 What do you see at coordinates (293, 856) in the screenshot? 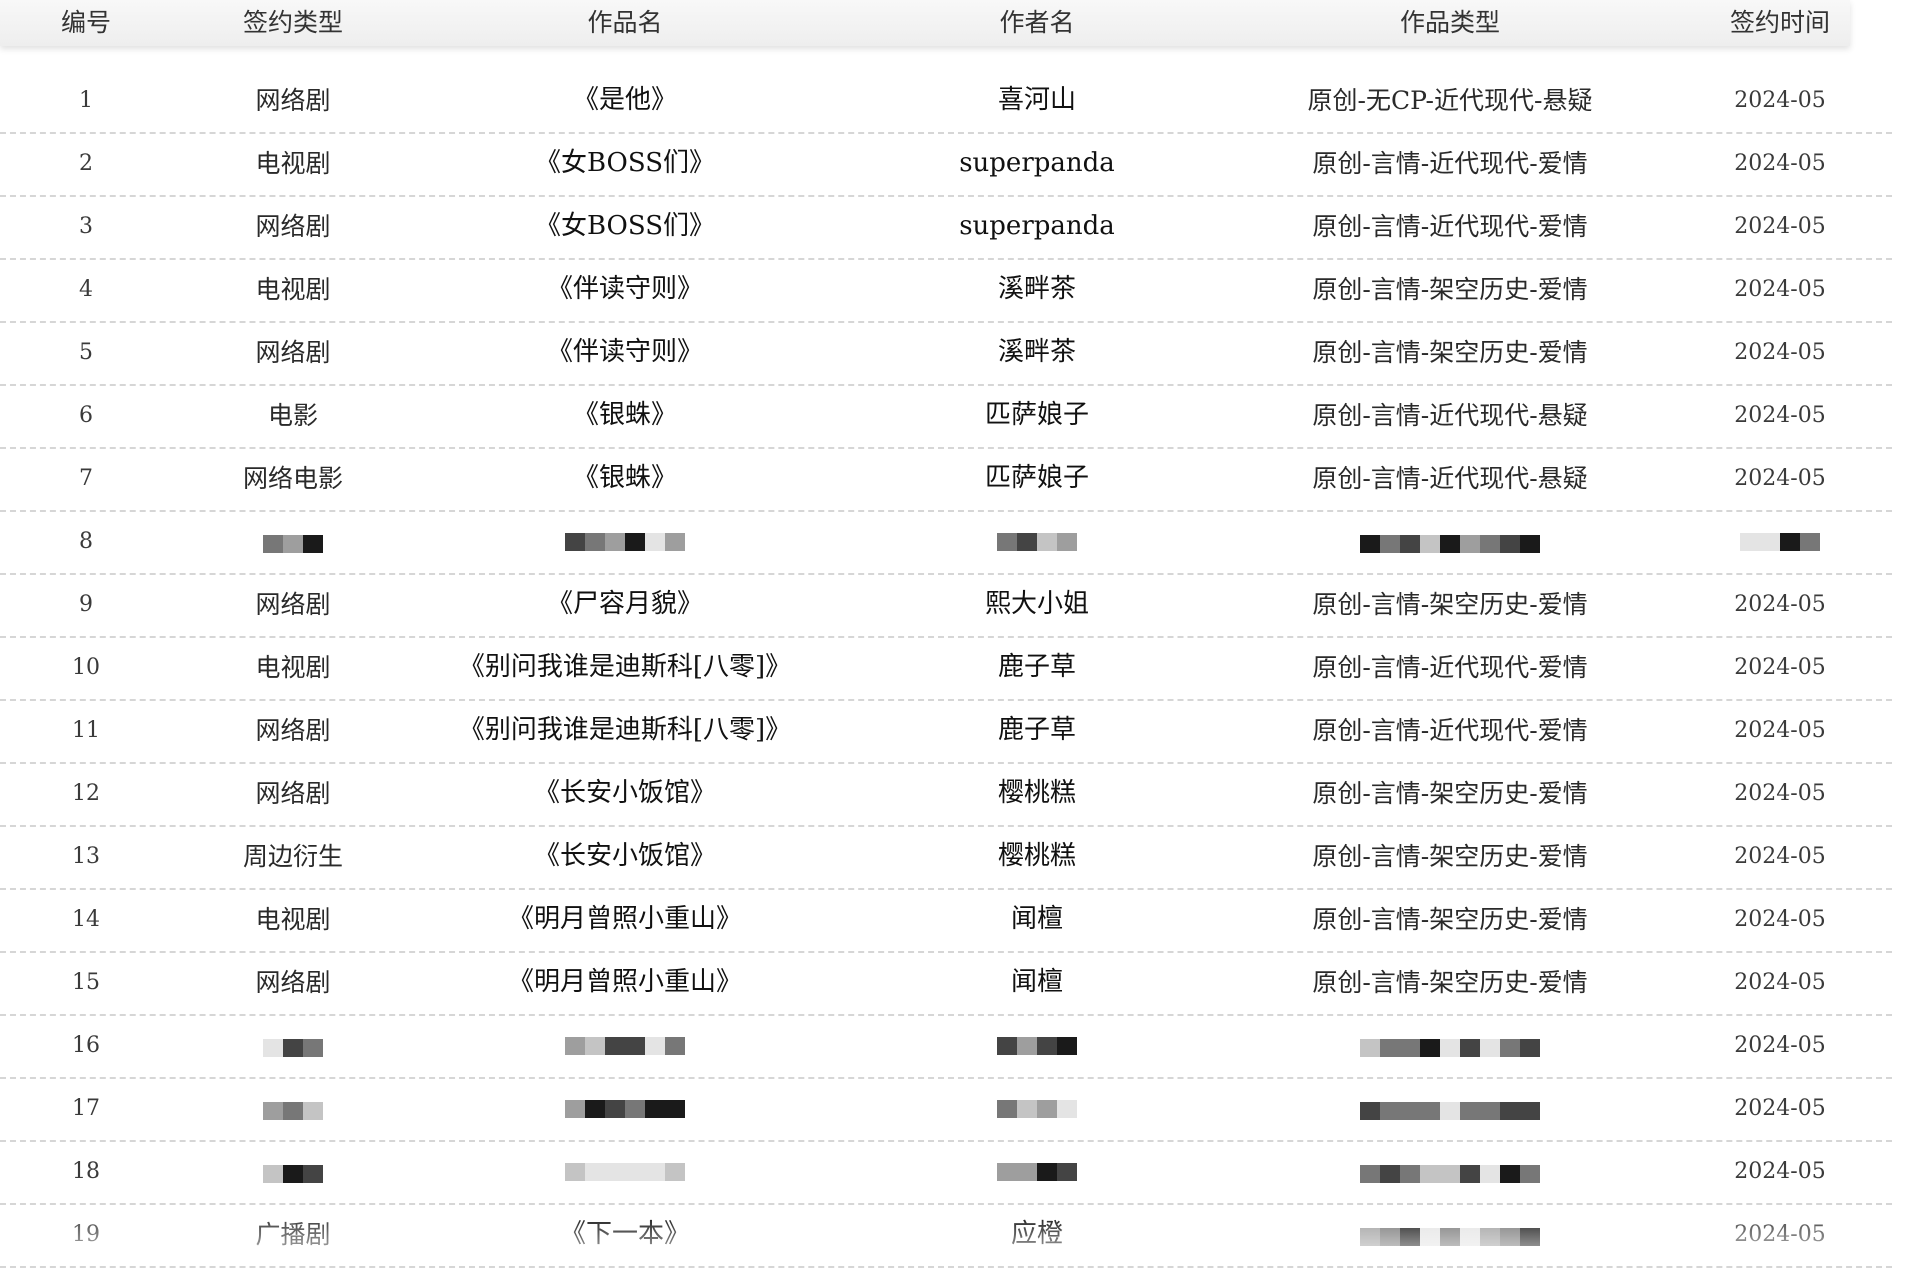
I see `cell-sign-type: 周边衍生` at bounding box center [293, 856].